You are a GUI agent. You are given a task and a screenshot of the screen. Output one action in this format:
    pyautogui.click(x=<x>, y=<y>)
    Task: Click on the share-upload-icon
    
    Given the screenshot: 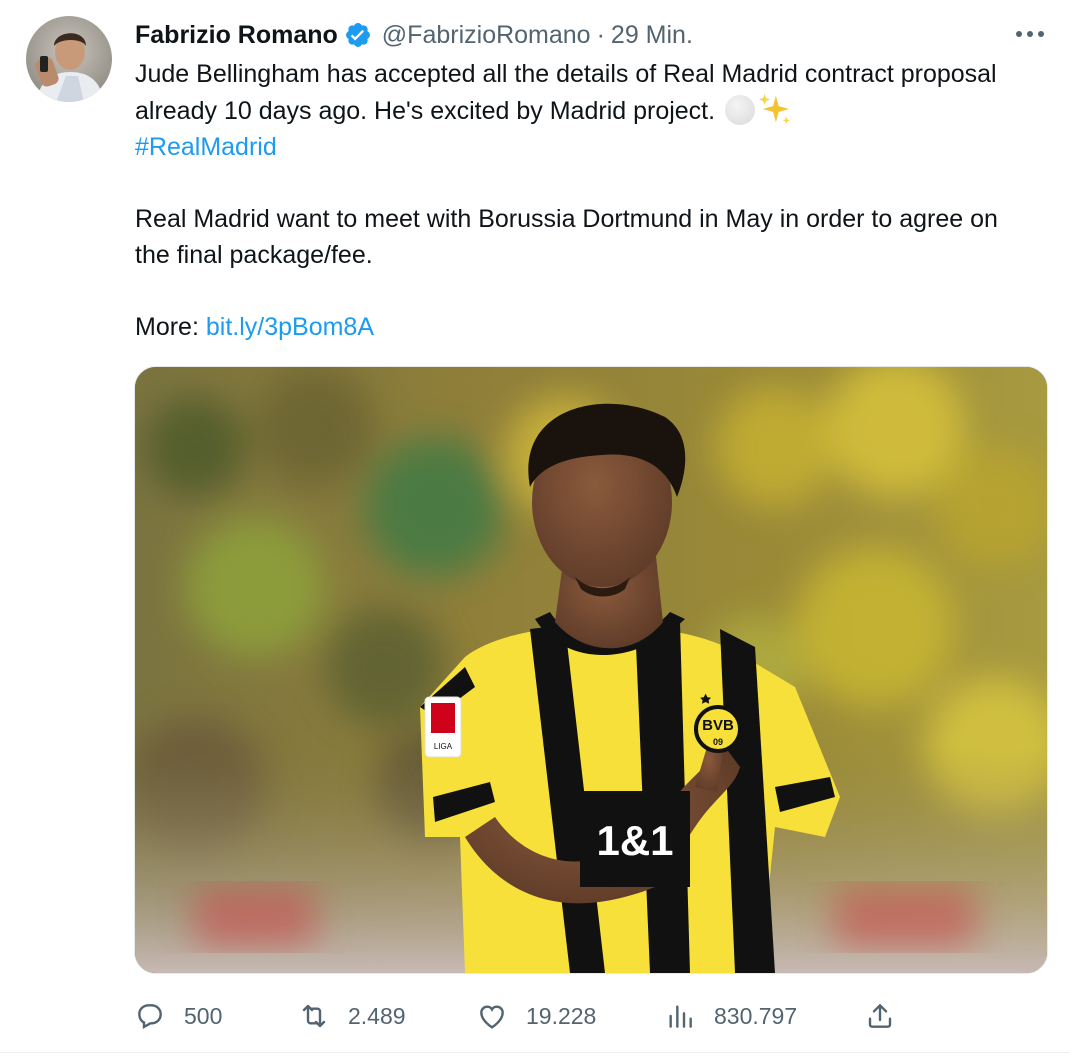 What is the action you would take?
    pyautogui.click(x=880, y=1016)
    